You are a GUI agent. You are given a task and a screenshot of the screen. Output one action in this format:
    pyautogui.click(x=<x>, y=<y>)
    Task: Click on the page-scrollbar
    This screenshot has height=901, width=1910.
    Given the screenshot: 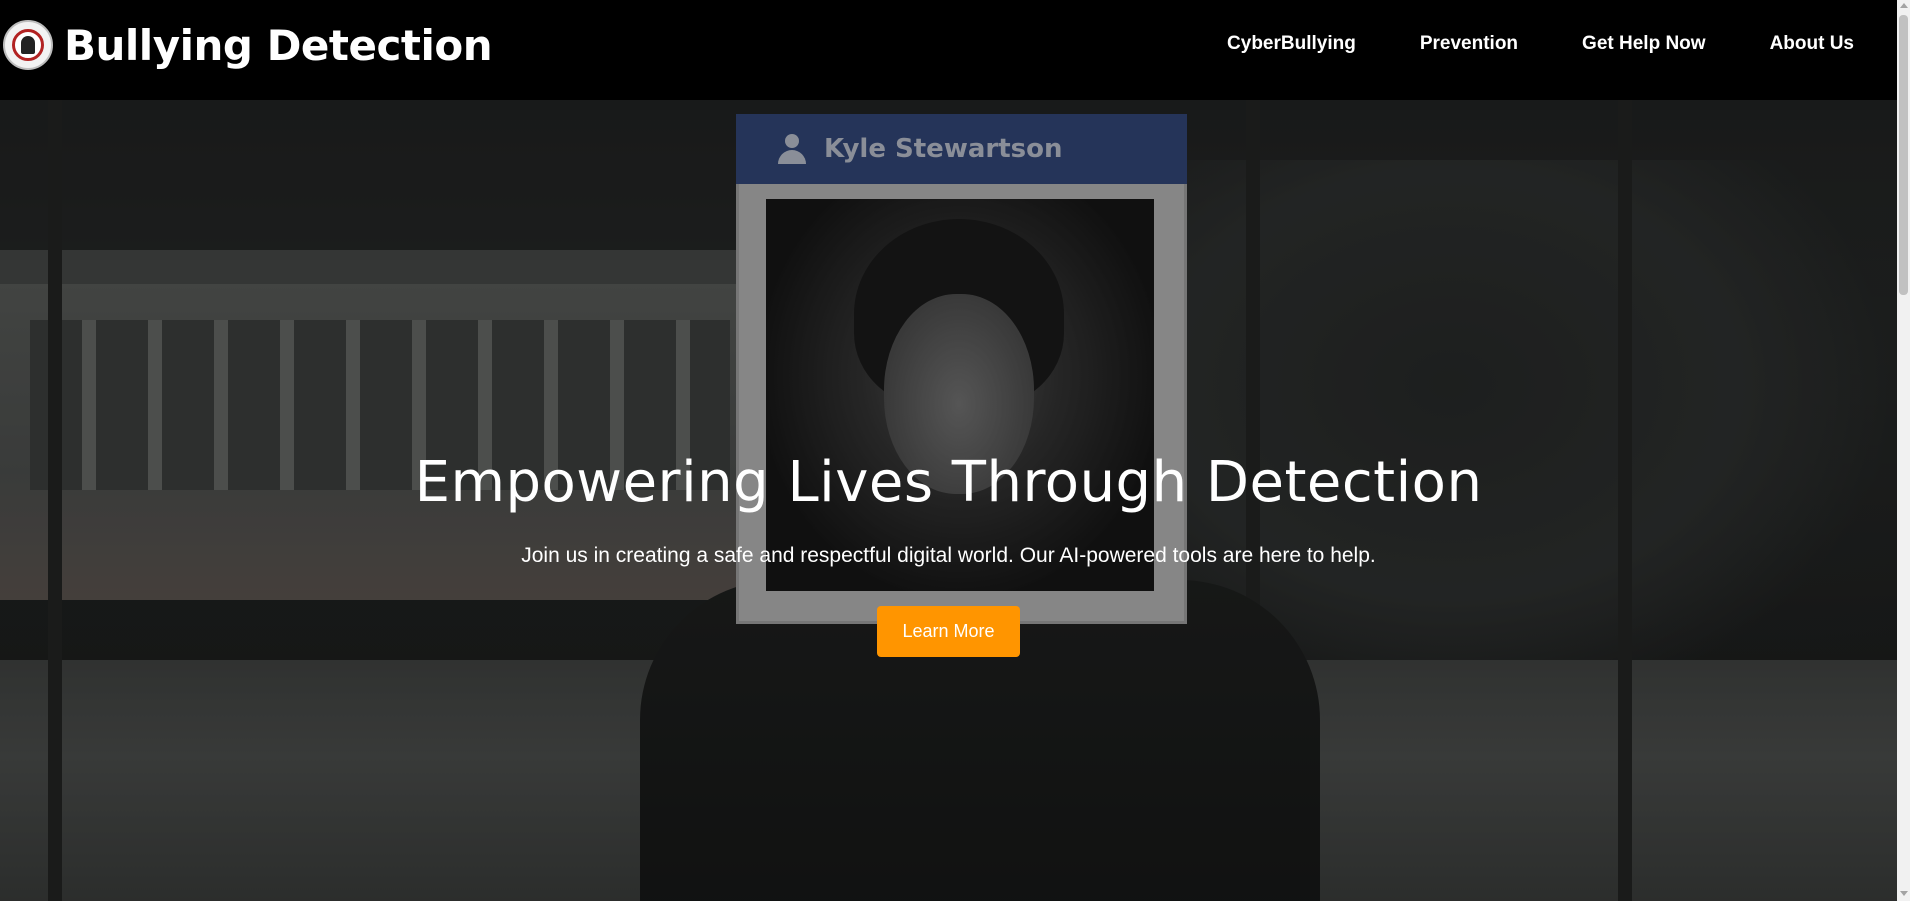 What is the action you would take?
    pyautogui.click(x=1903, y=450)
    